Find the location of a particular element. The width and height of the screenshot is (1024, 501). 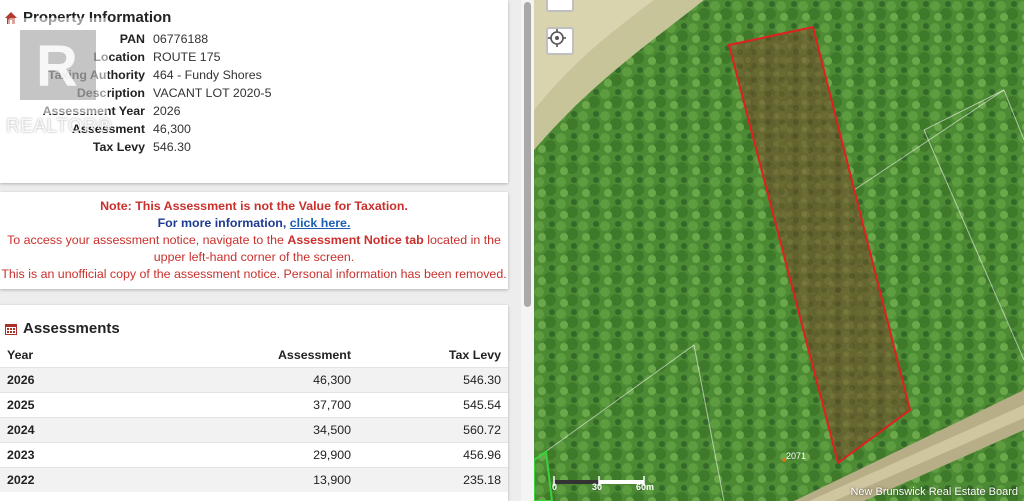

cell-assessment: 13,900 is located at coordinates (332, 479).